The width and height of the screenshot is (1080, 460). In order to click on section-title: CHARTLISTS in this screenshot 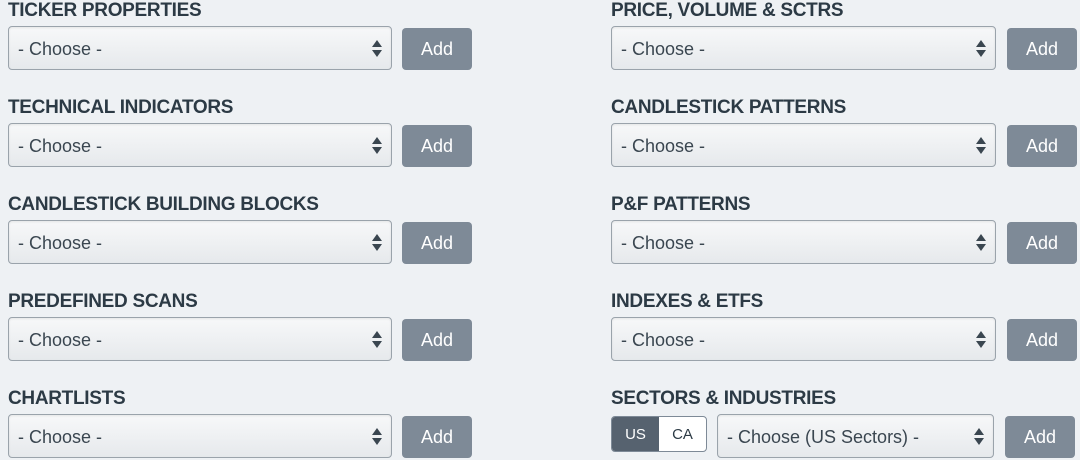, I will do `click(67, 398)`.